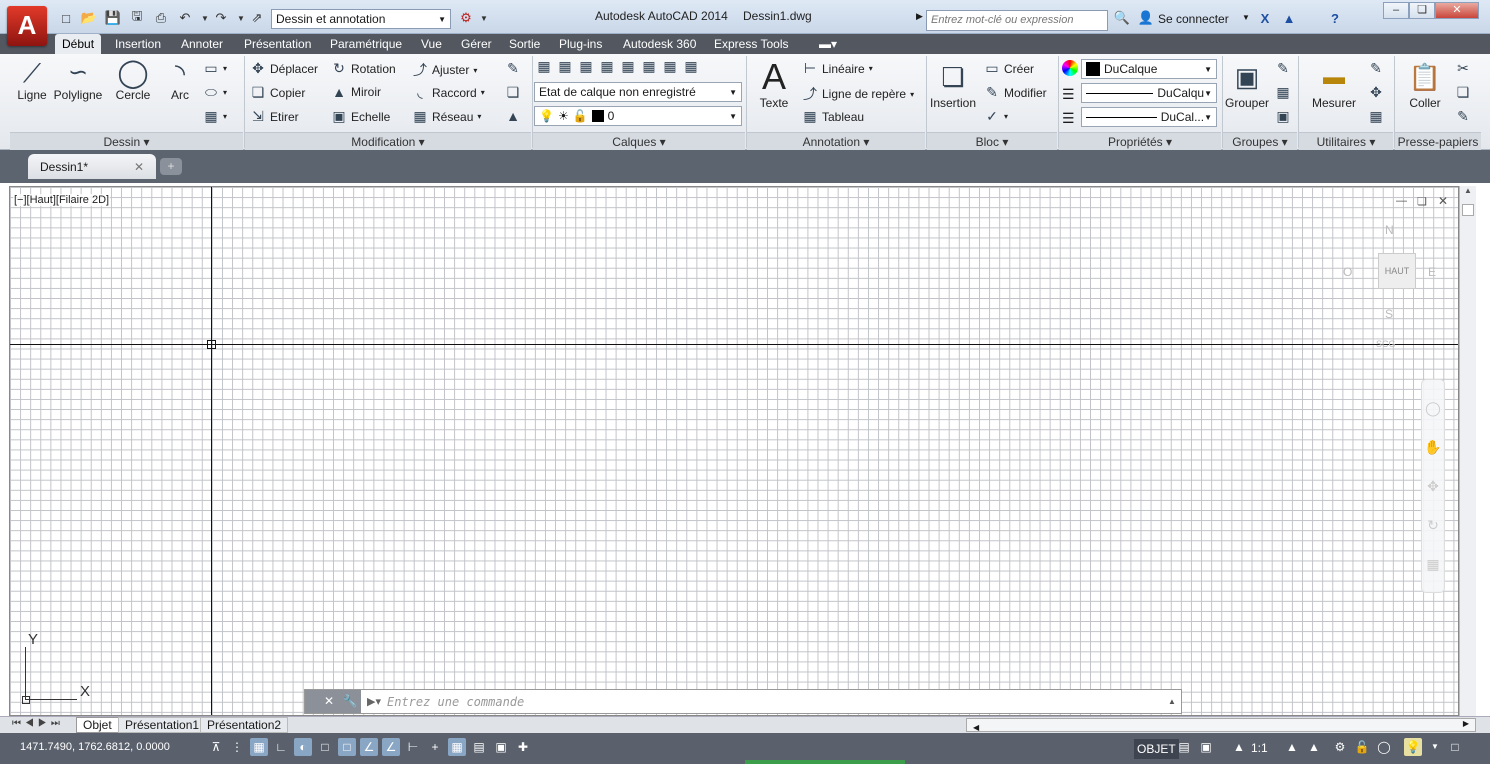 This screenshot has width=1490, height=764. I want to click on coordinates: 1471.7490, 1762.6812, 0.0000, so click(95, 747).